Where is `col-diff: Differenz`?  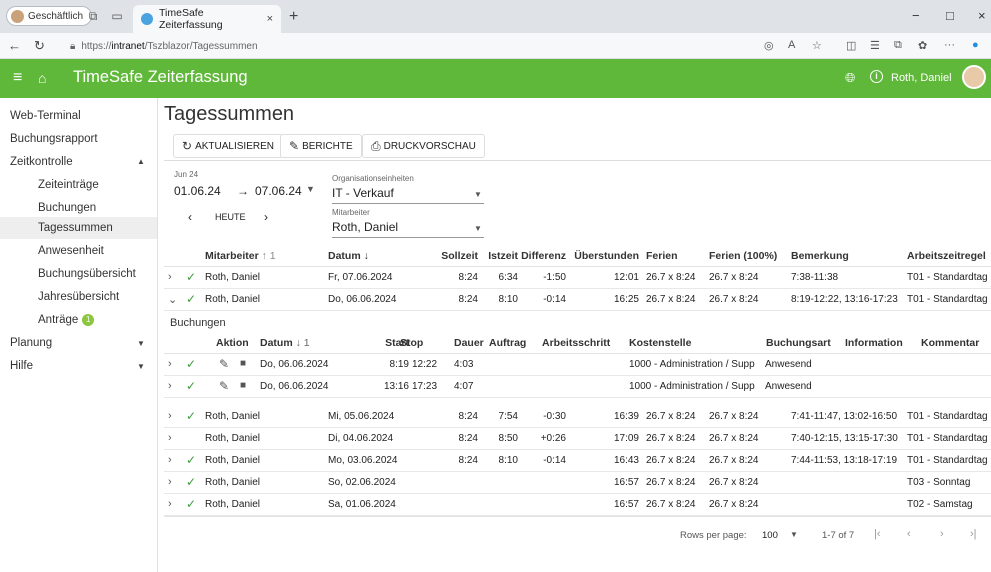
col-diff: Differenz is located at coordinates (537, 256).